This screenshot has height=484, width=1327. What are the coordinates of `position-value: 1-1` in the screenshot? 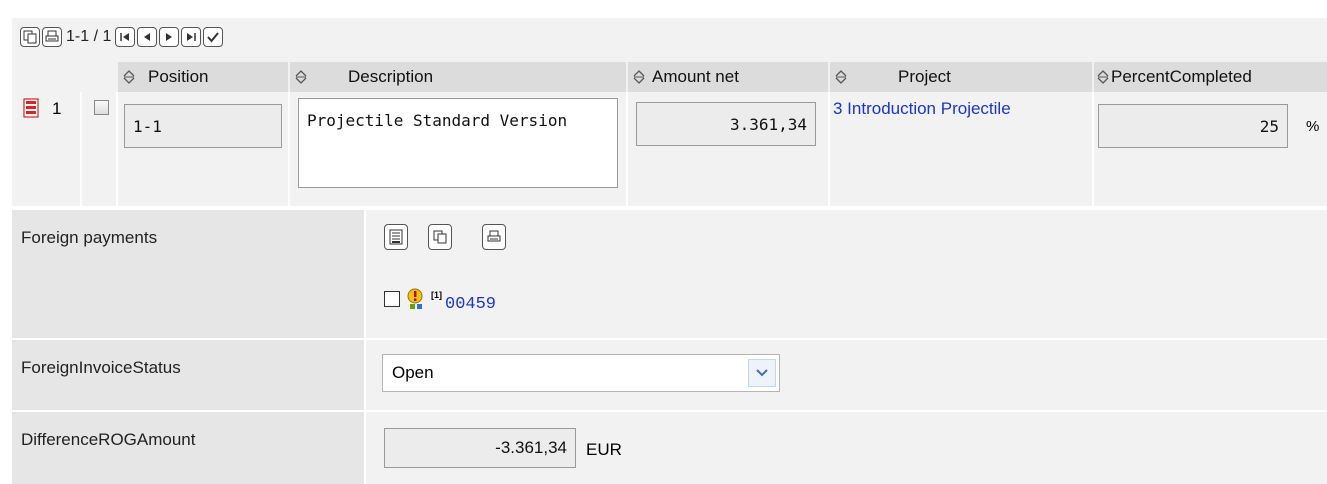 It's located at (147, 126).